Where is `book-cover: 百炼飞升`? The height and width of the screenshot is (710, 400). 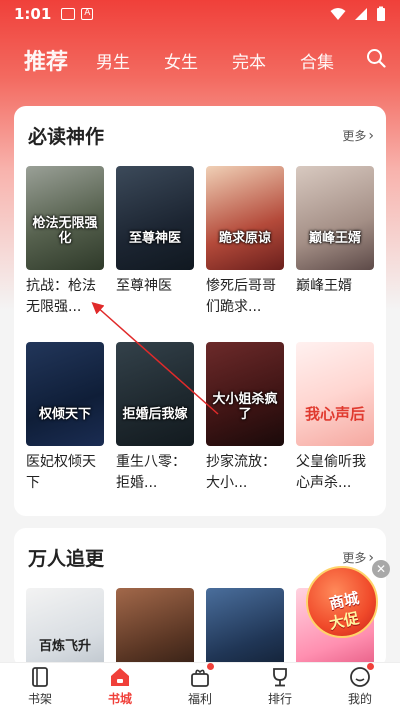 book-cover: 百炼飞升 is located at coordinates (65, 628).